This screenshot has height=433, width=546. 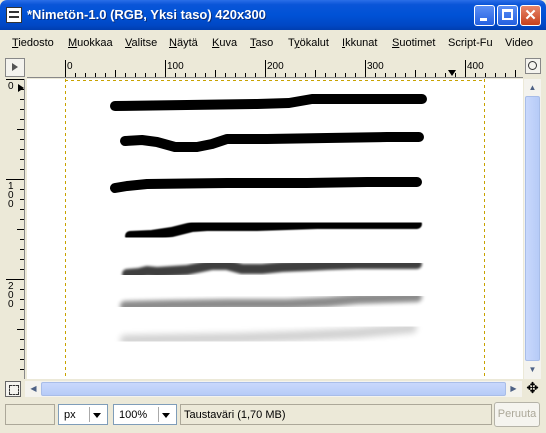 What do you see at coordinates (83, 414) in the screenshot?
I see `unit-select: px` at bounding box center [83, 414].